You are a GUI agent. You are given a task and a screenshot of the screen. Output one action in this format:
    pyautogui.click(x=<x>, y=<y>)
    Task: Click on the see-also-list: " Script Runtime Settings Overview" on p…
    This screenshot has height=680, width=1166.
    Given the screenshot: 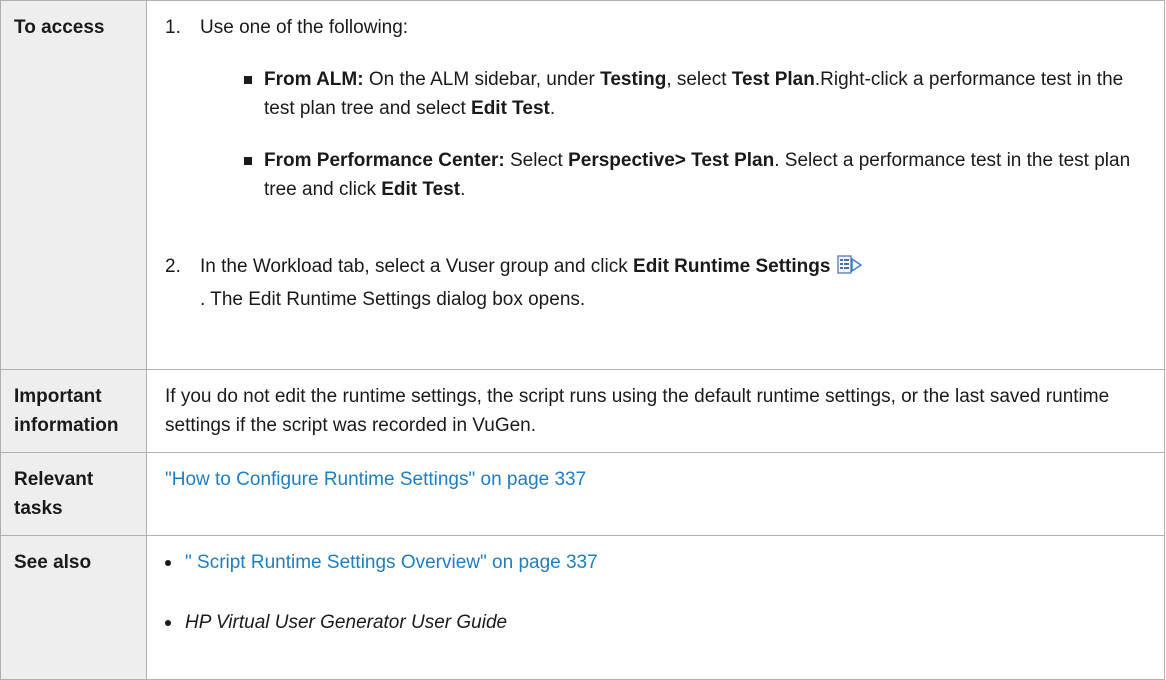 What is the action you would take?
    pyautogui.click(x=659, y=592)
    